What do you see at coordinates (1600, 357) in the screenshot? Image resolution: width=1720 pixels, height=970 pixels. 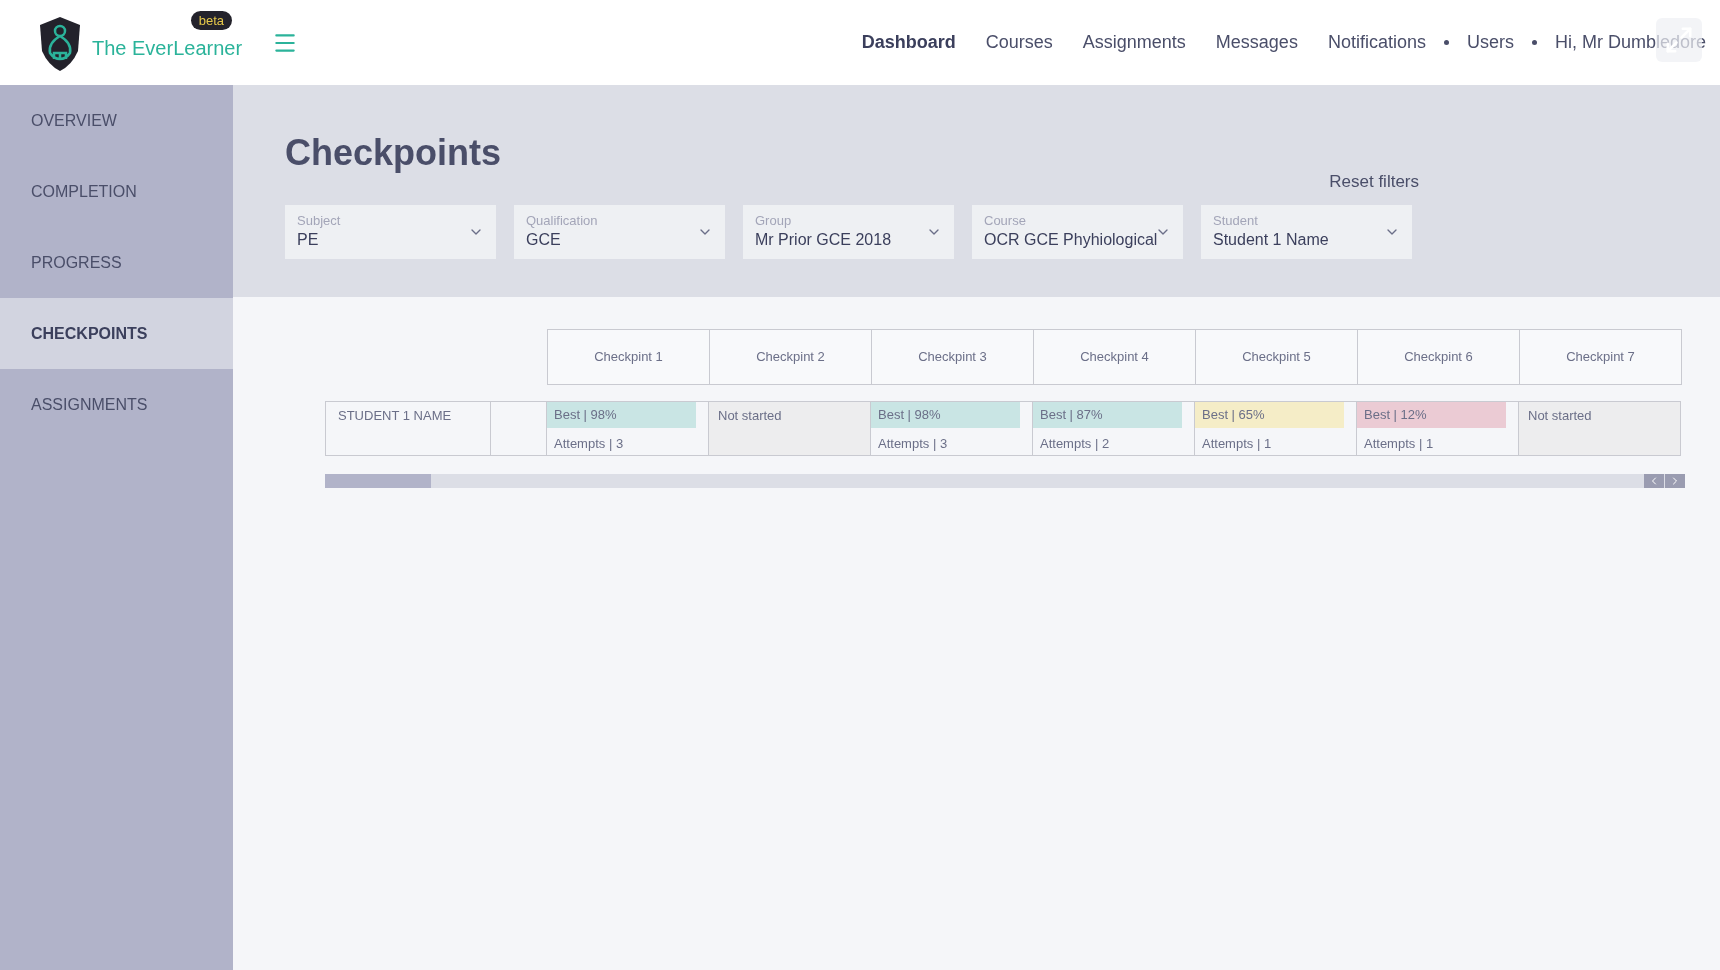 I see `column-header: Checkpint 7` at bounding box center [1600, 357].